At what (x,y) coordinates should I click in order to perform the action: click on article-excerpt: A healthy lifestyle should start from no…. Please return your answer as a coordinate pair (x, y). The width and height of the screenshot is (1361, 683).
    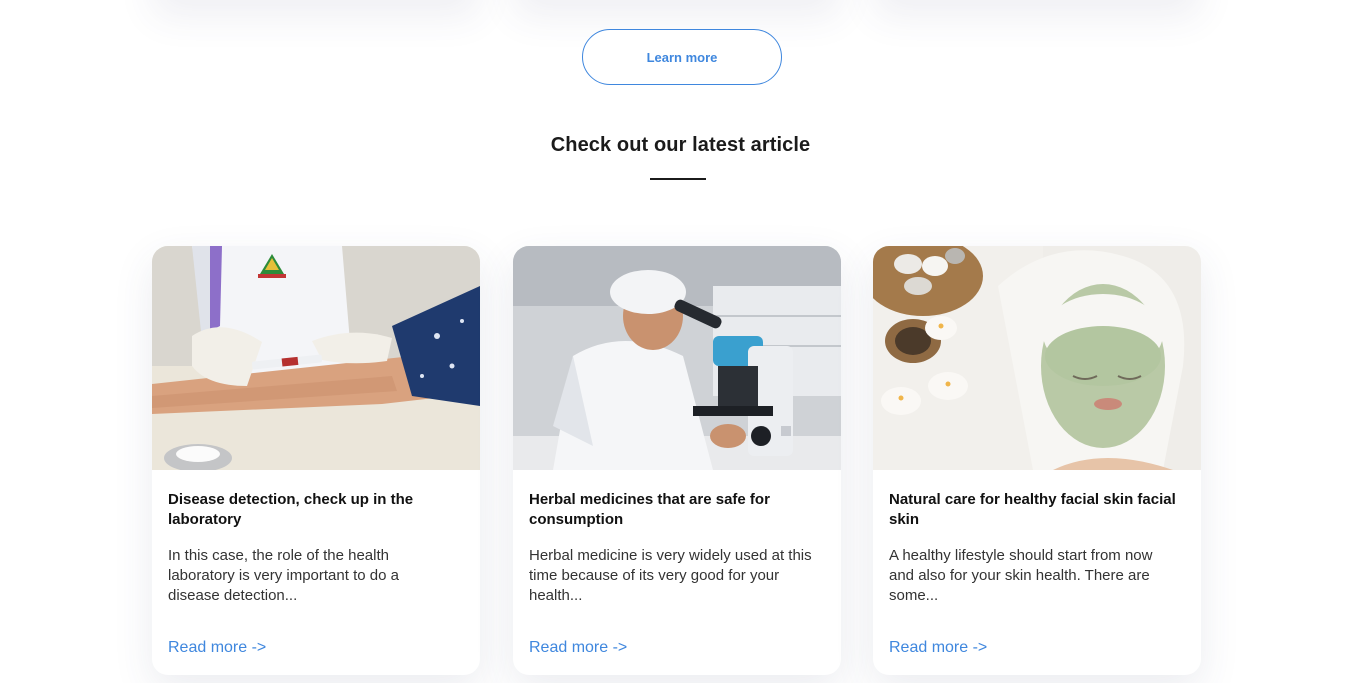
    Looking at the image, I should click on (1021, 575).